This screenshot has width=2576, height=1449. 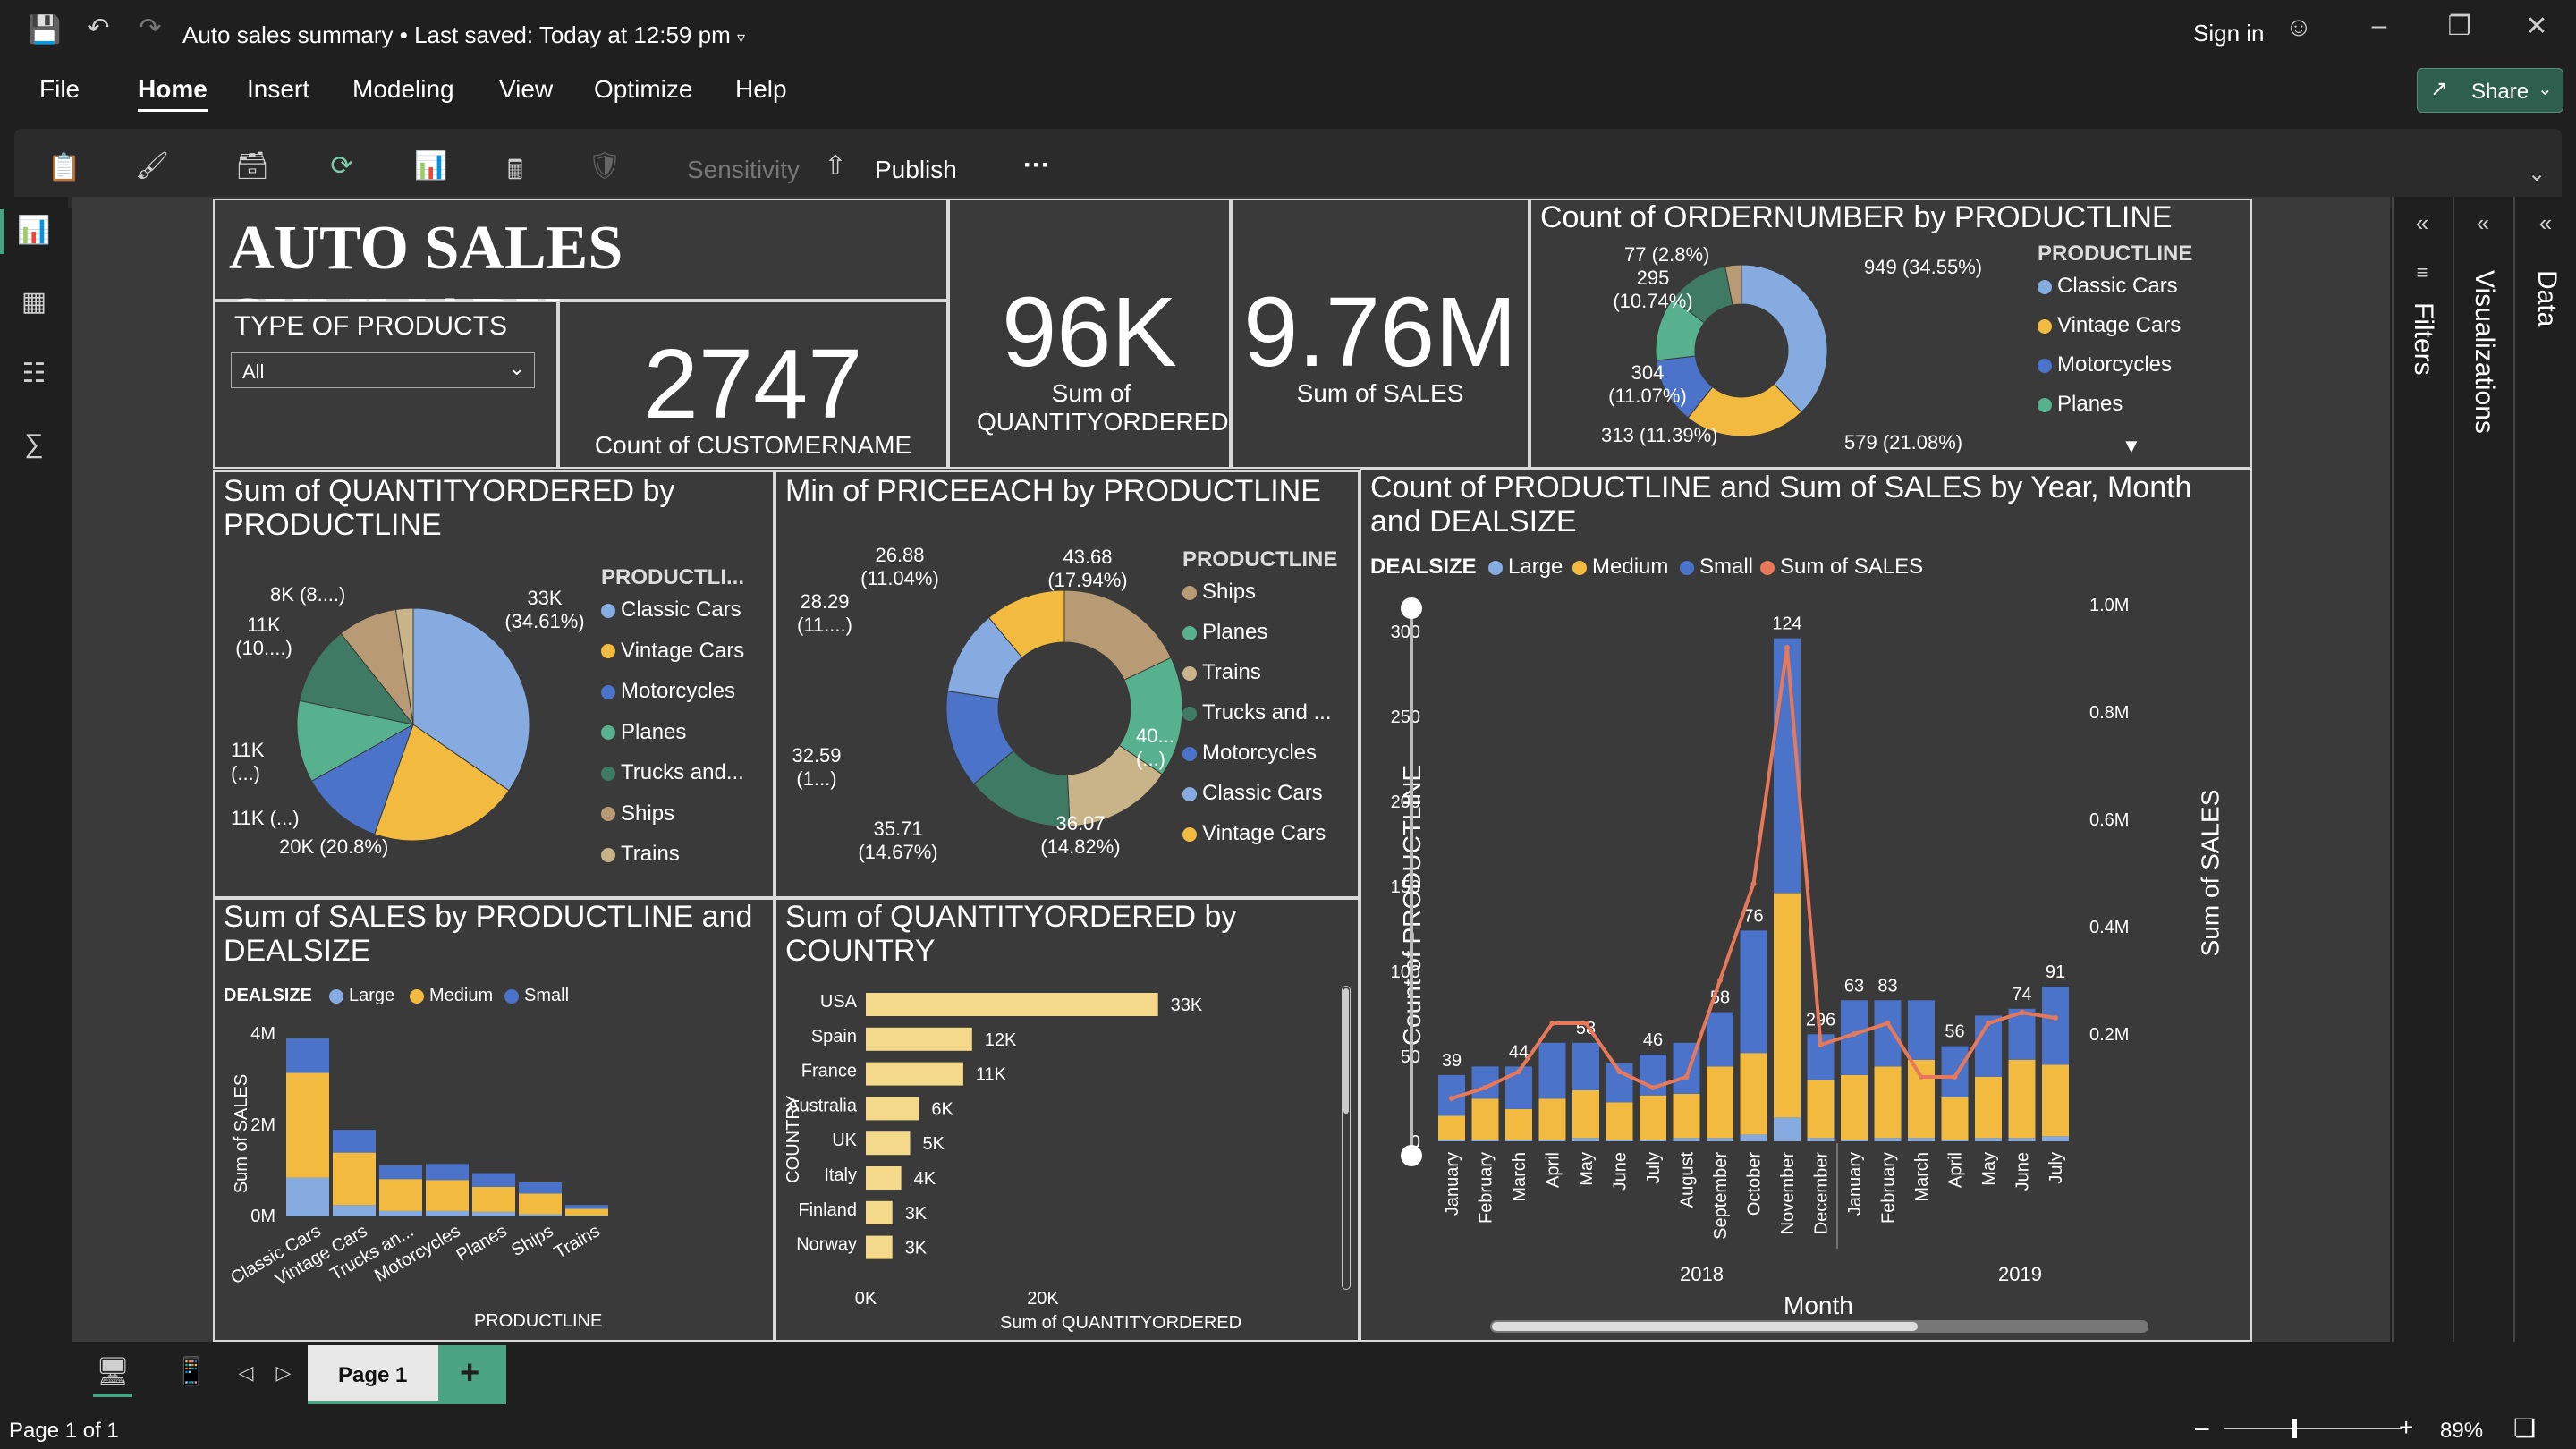 What do you see at coordinates (342, 166) in the screenshot?
I see `refresh-icon: ⟳` at bounding box center [342, 166].